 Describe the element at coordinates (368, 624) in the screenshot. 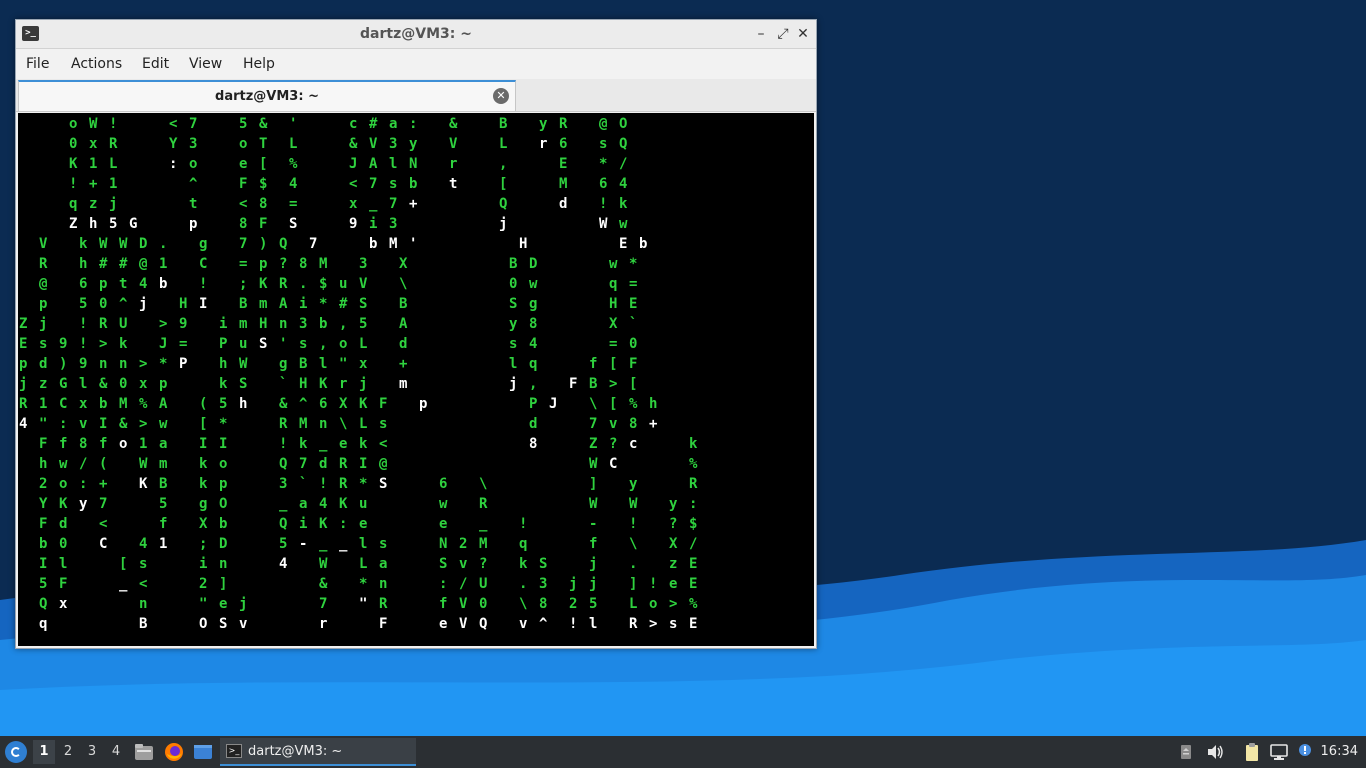

I see `terminal-line: q B O Sv r Fe V Qv ^! l R > s E` at that location.